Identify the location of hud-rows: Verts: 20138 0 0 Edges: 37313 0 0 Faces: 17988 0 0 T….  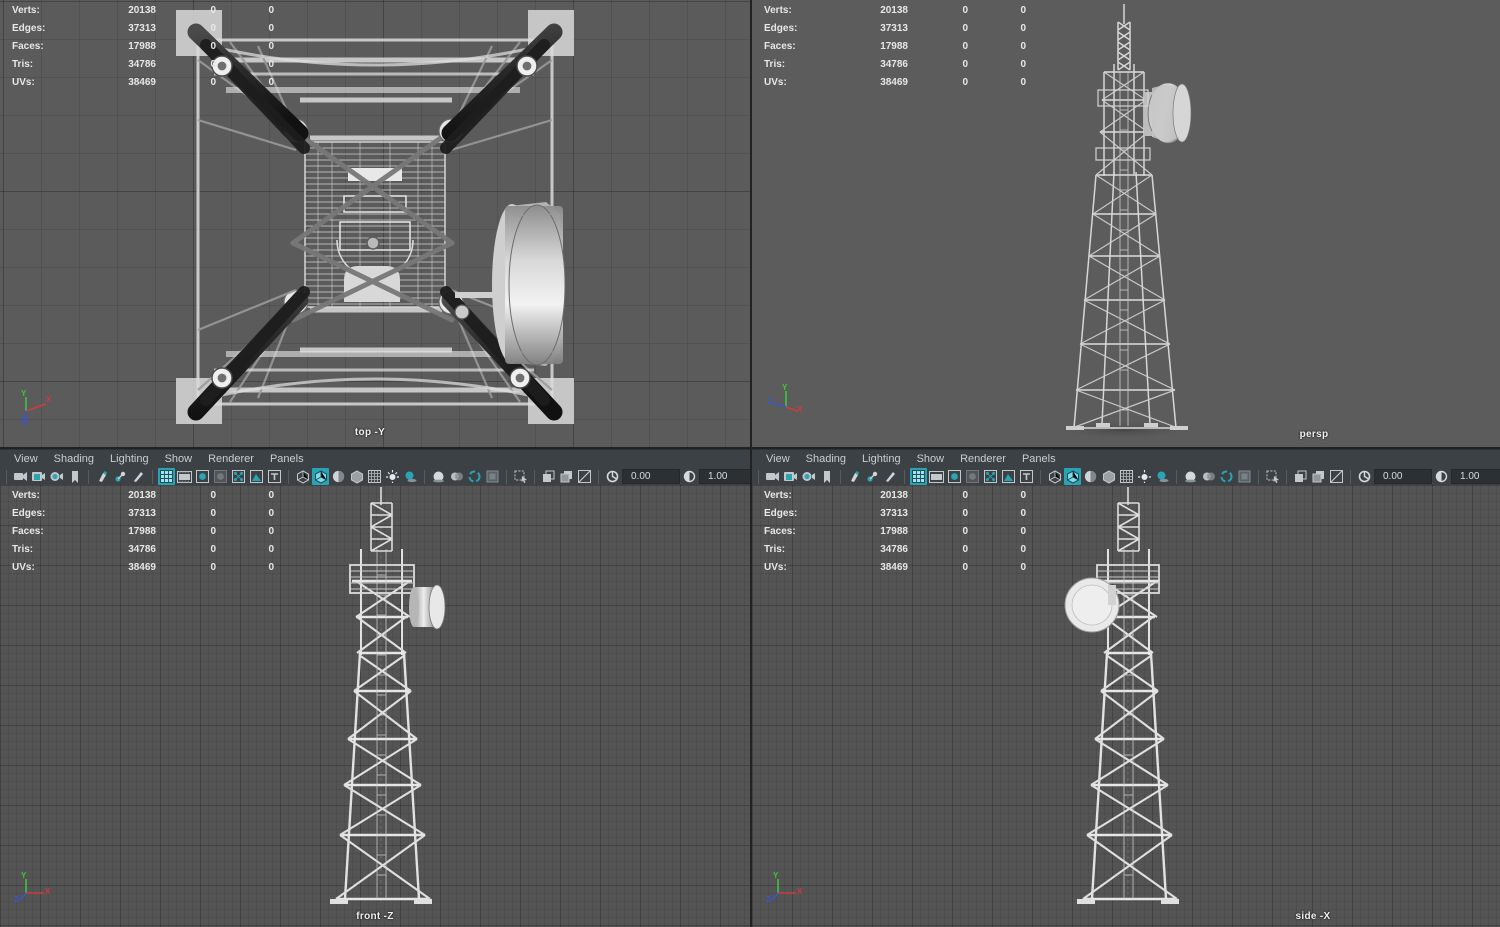
(145, 532).